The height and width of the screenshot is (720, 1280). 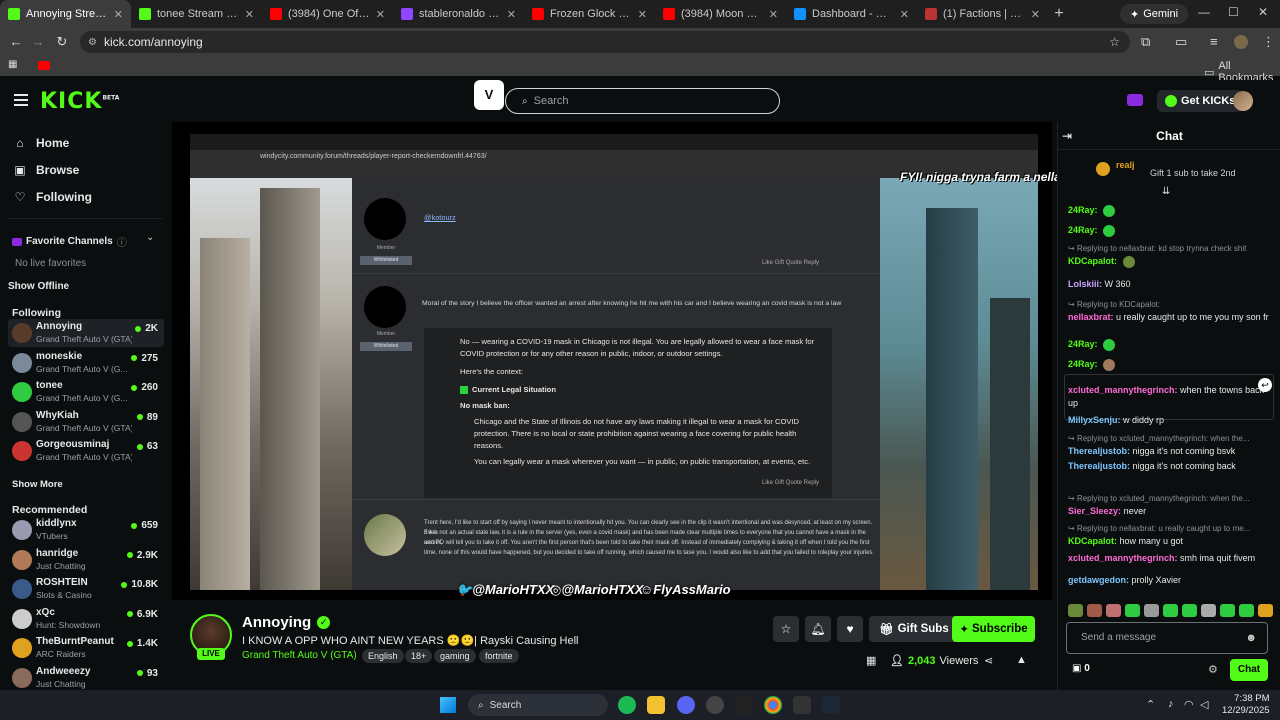 What do you see at coordinates (851, 14) in the screenshot?
I see `browser-tab: Dashboard - Streamable ✕` at bounding box center [851, 14].